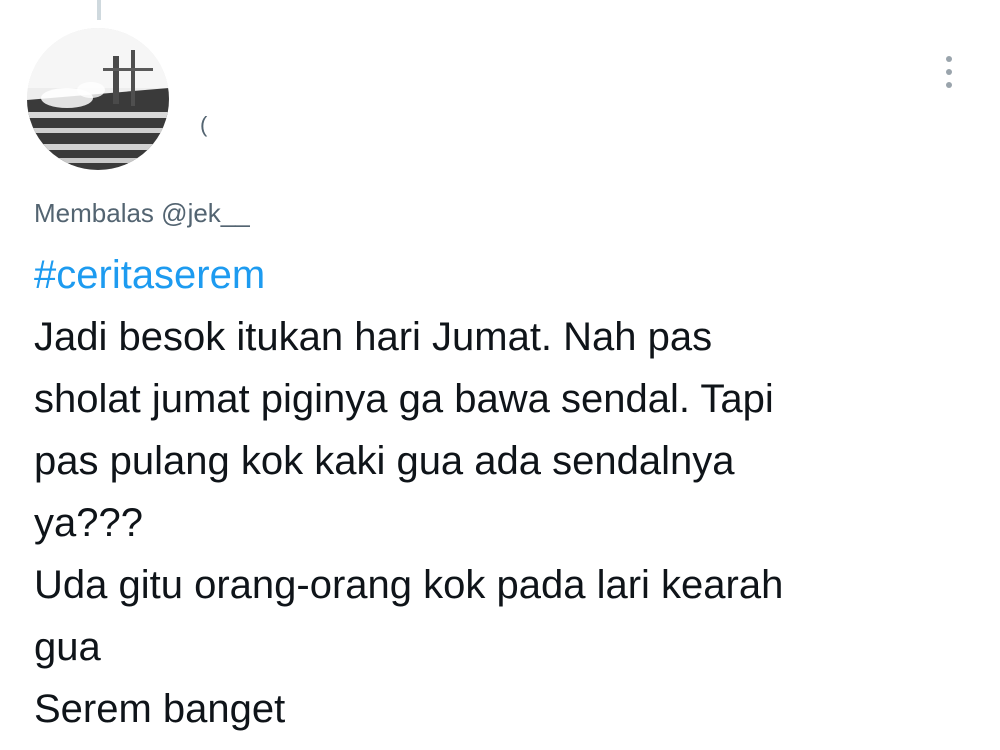 The width and height of the screenshot is (1000, 750). I want to click on more-vertical-icon, so click(949, 72).